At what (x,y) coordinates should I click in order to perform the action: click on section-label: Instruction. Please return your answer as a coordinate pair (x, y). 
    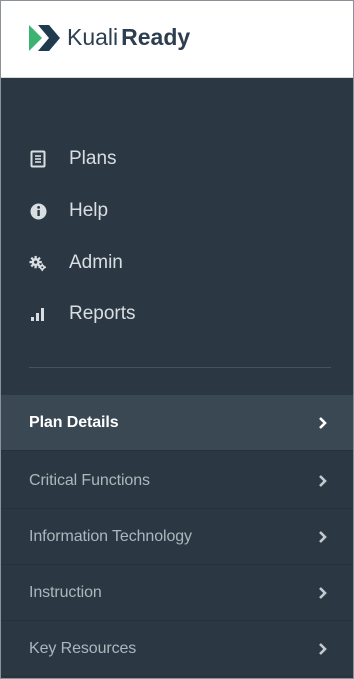
    Looking at the image, I should click on (65, 592).